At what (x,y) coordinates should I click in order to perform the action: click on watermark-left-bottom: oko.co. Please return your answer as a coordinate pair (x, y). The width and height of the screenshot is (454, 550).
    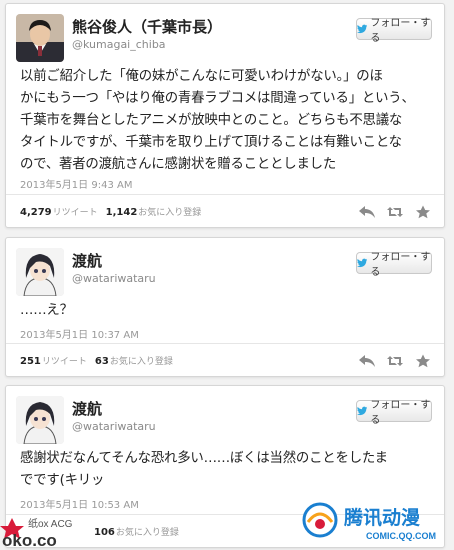
    Looking at the image, I should click on (29, 540).